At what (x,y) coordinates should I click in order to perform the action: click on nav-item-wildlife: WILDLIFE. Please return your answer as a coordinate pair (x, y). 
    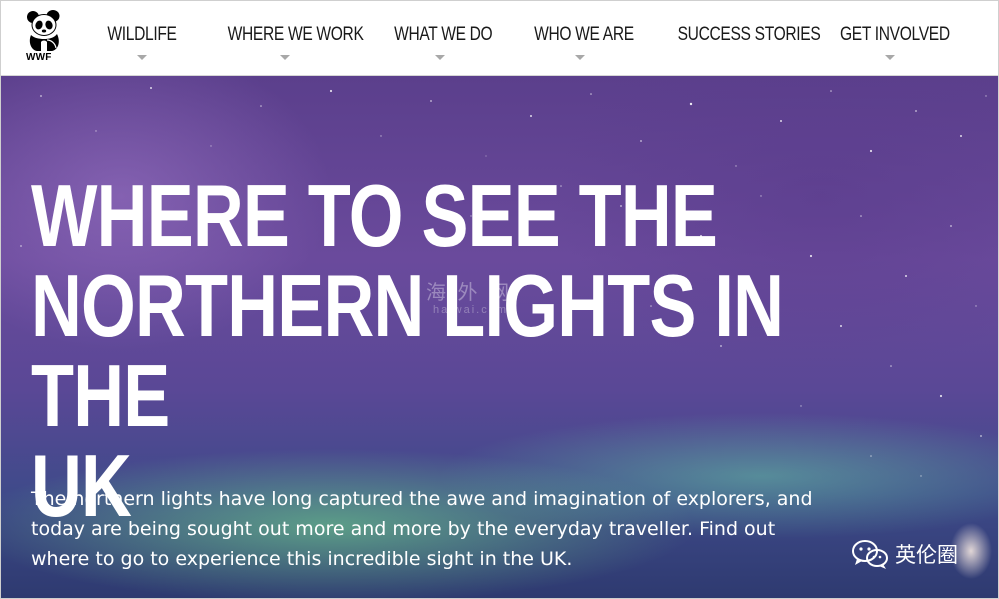
    Looking at the image, I should click on (142, 45).